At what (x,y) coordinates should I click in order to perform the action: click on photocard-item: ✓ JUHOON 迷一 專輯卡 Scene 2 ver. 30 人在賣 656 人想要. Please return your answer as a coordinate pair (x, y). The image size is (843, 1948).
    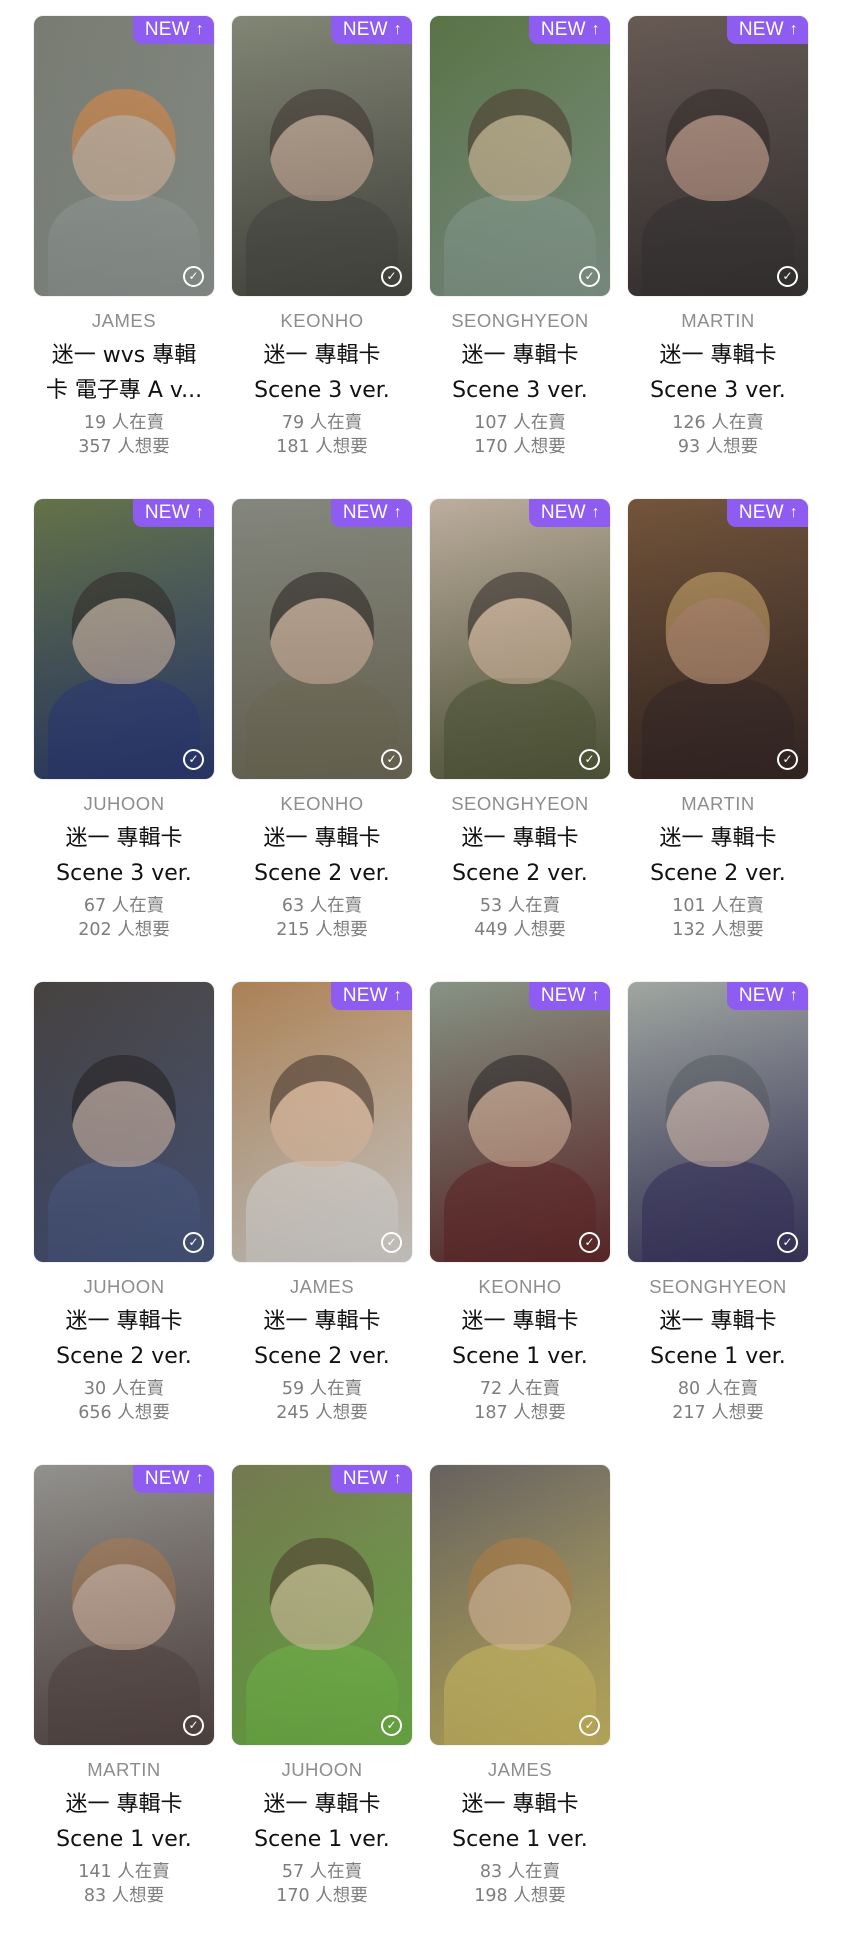
    Looking at the image, I should click on (124, 1223).